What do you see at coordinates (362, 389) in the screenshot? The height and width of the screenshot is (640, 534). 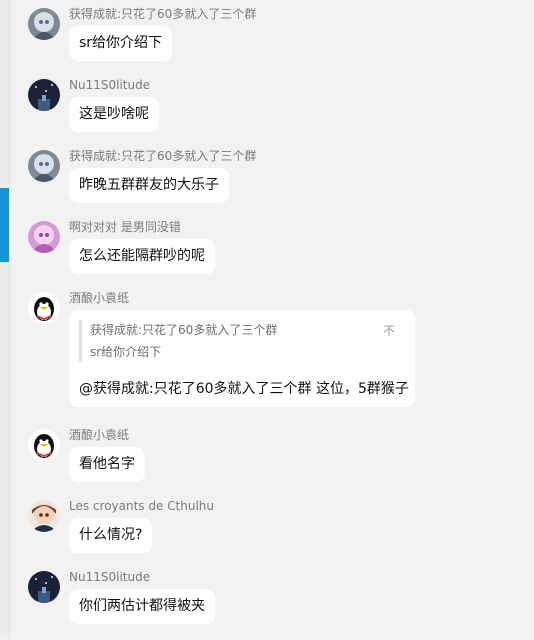 I see `reply-body: 这位，5群猴子` at bounding box center [362, 389].